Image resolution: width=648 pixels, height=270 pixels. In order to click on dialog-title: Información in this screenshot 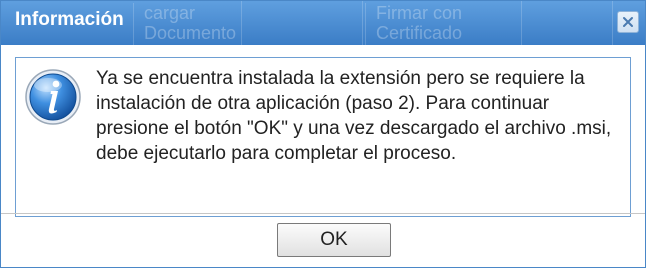, I will do `click(69, 19)`.